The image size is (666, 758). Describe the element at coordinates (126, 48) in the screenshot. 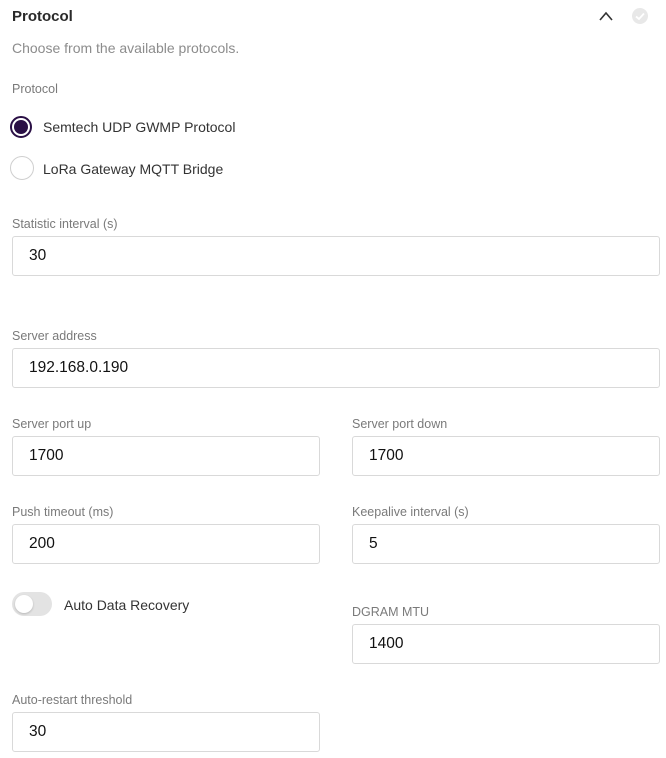

I see `section-description: Choose from the available protocols.` at that location.